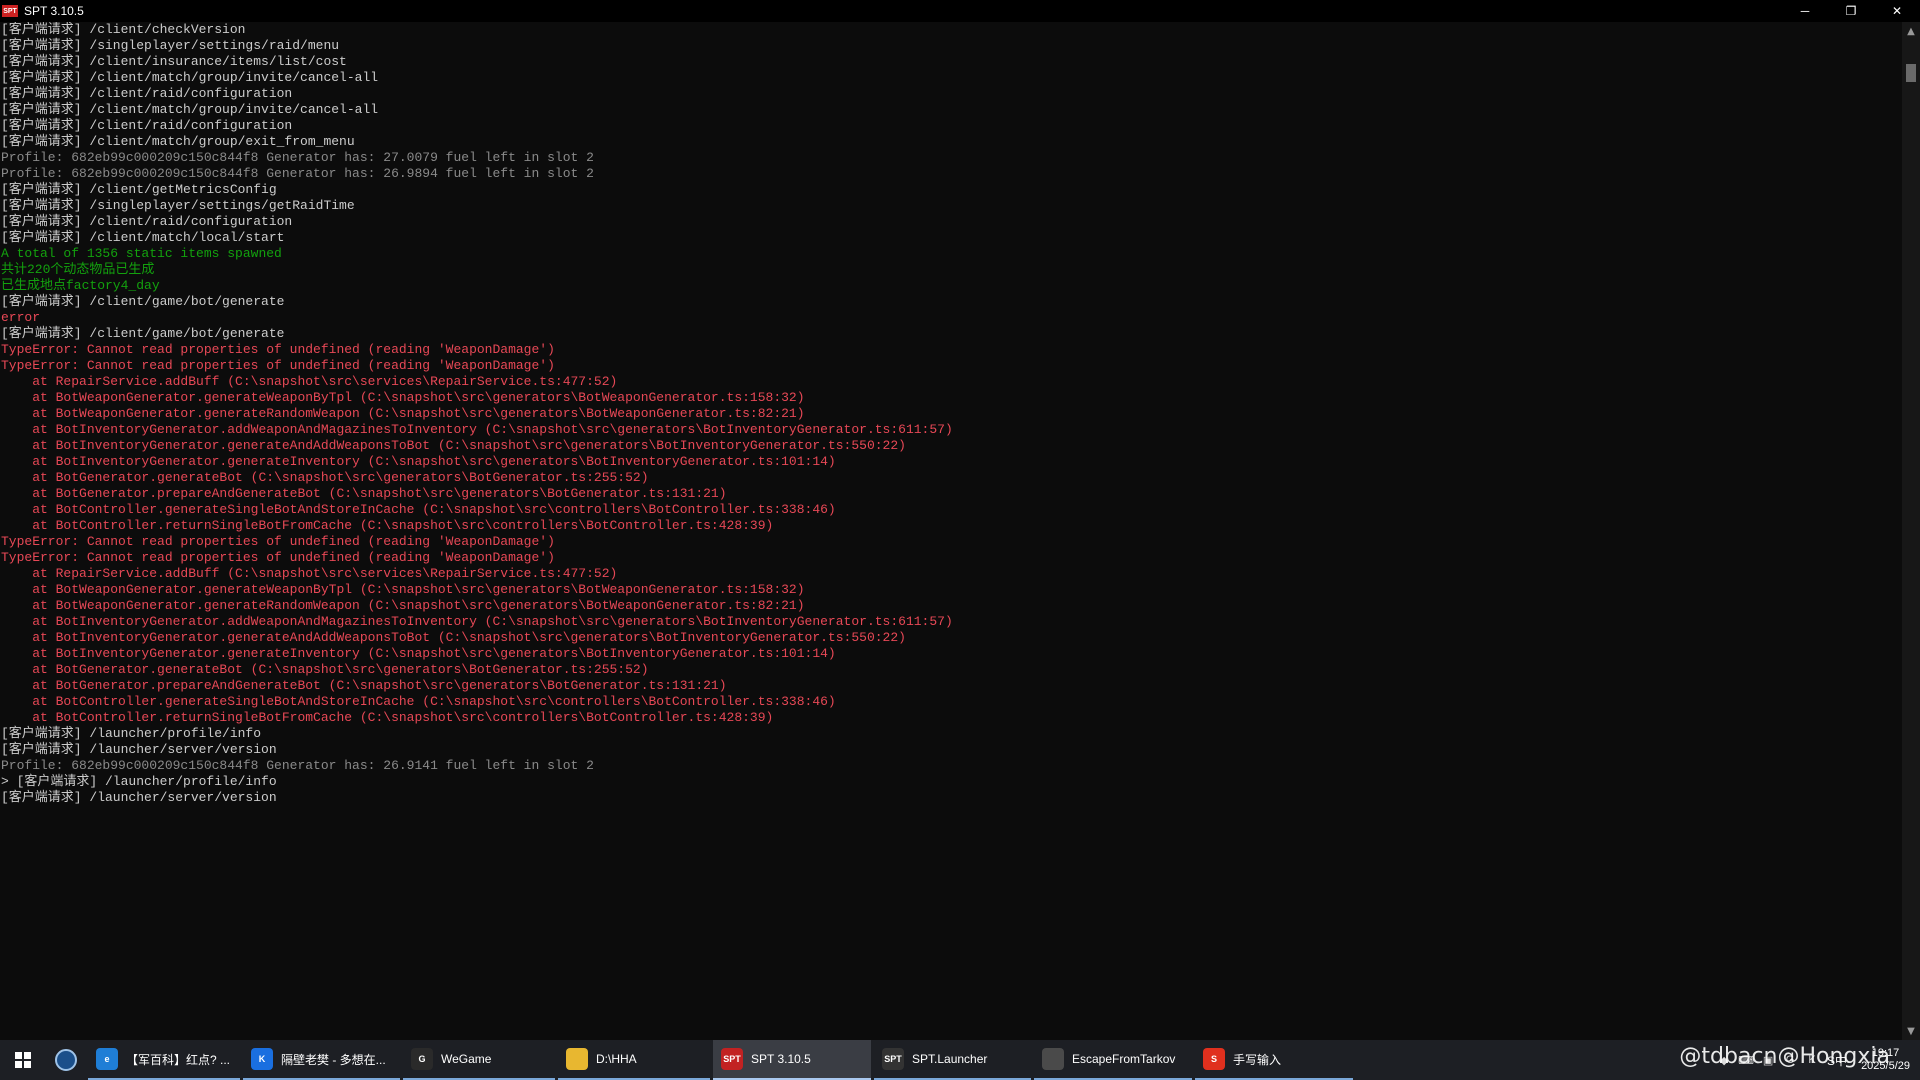 This screenshot has width=1920, height=1080. Describe the element at coordinates (80, 285) in the screenshot. I see `console-line: 已生成地点factory4_day` at that location.